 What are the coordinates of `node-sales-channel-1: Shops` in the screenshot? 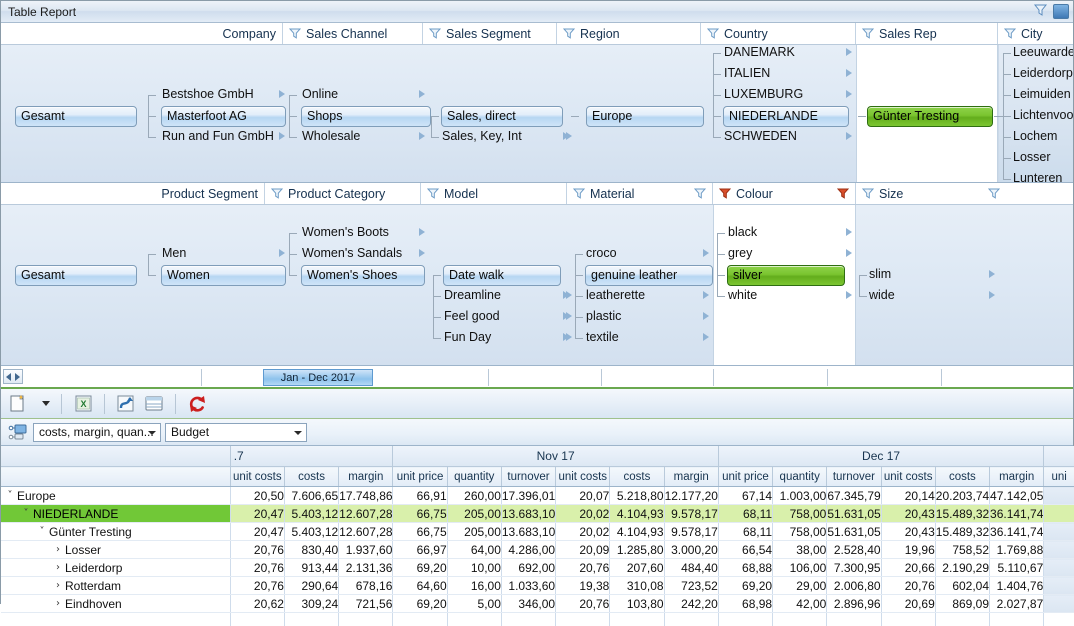 It's located at (366, 116).